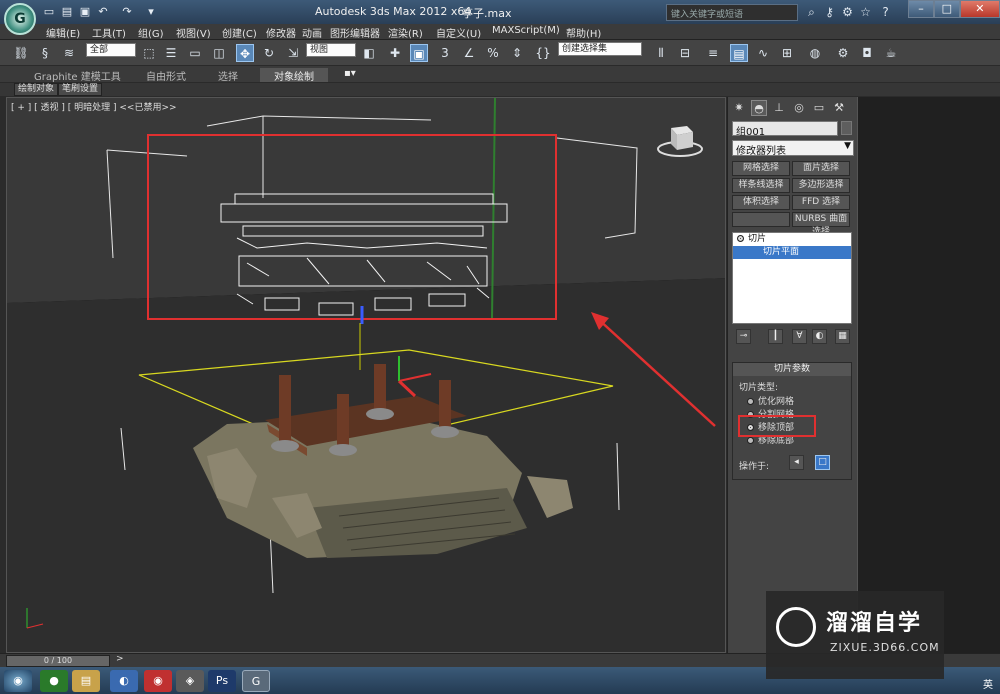 Image resolution: width=1000 pixels, height=694 pixels. I want to click on light-bulb-icon, so click(740, 238).